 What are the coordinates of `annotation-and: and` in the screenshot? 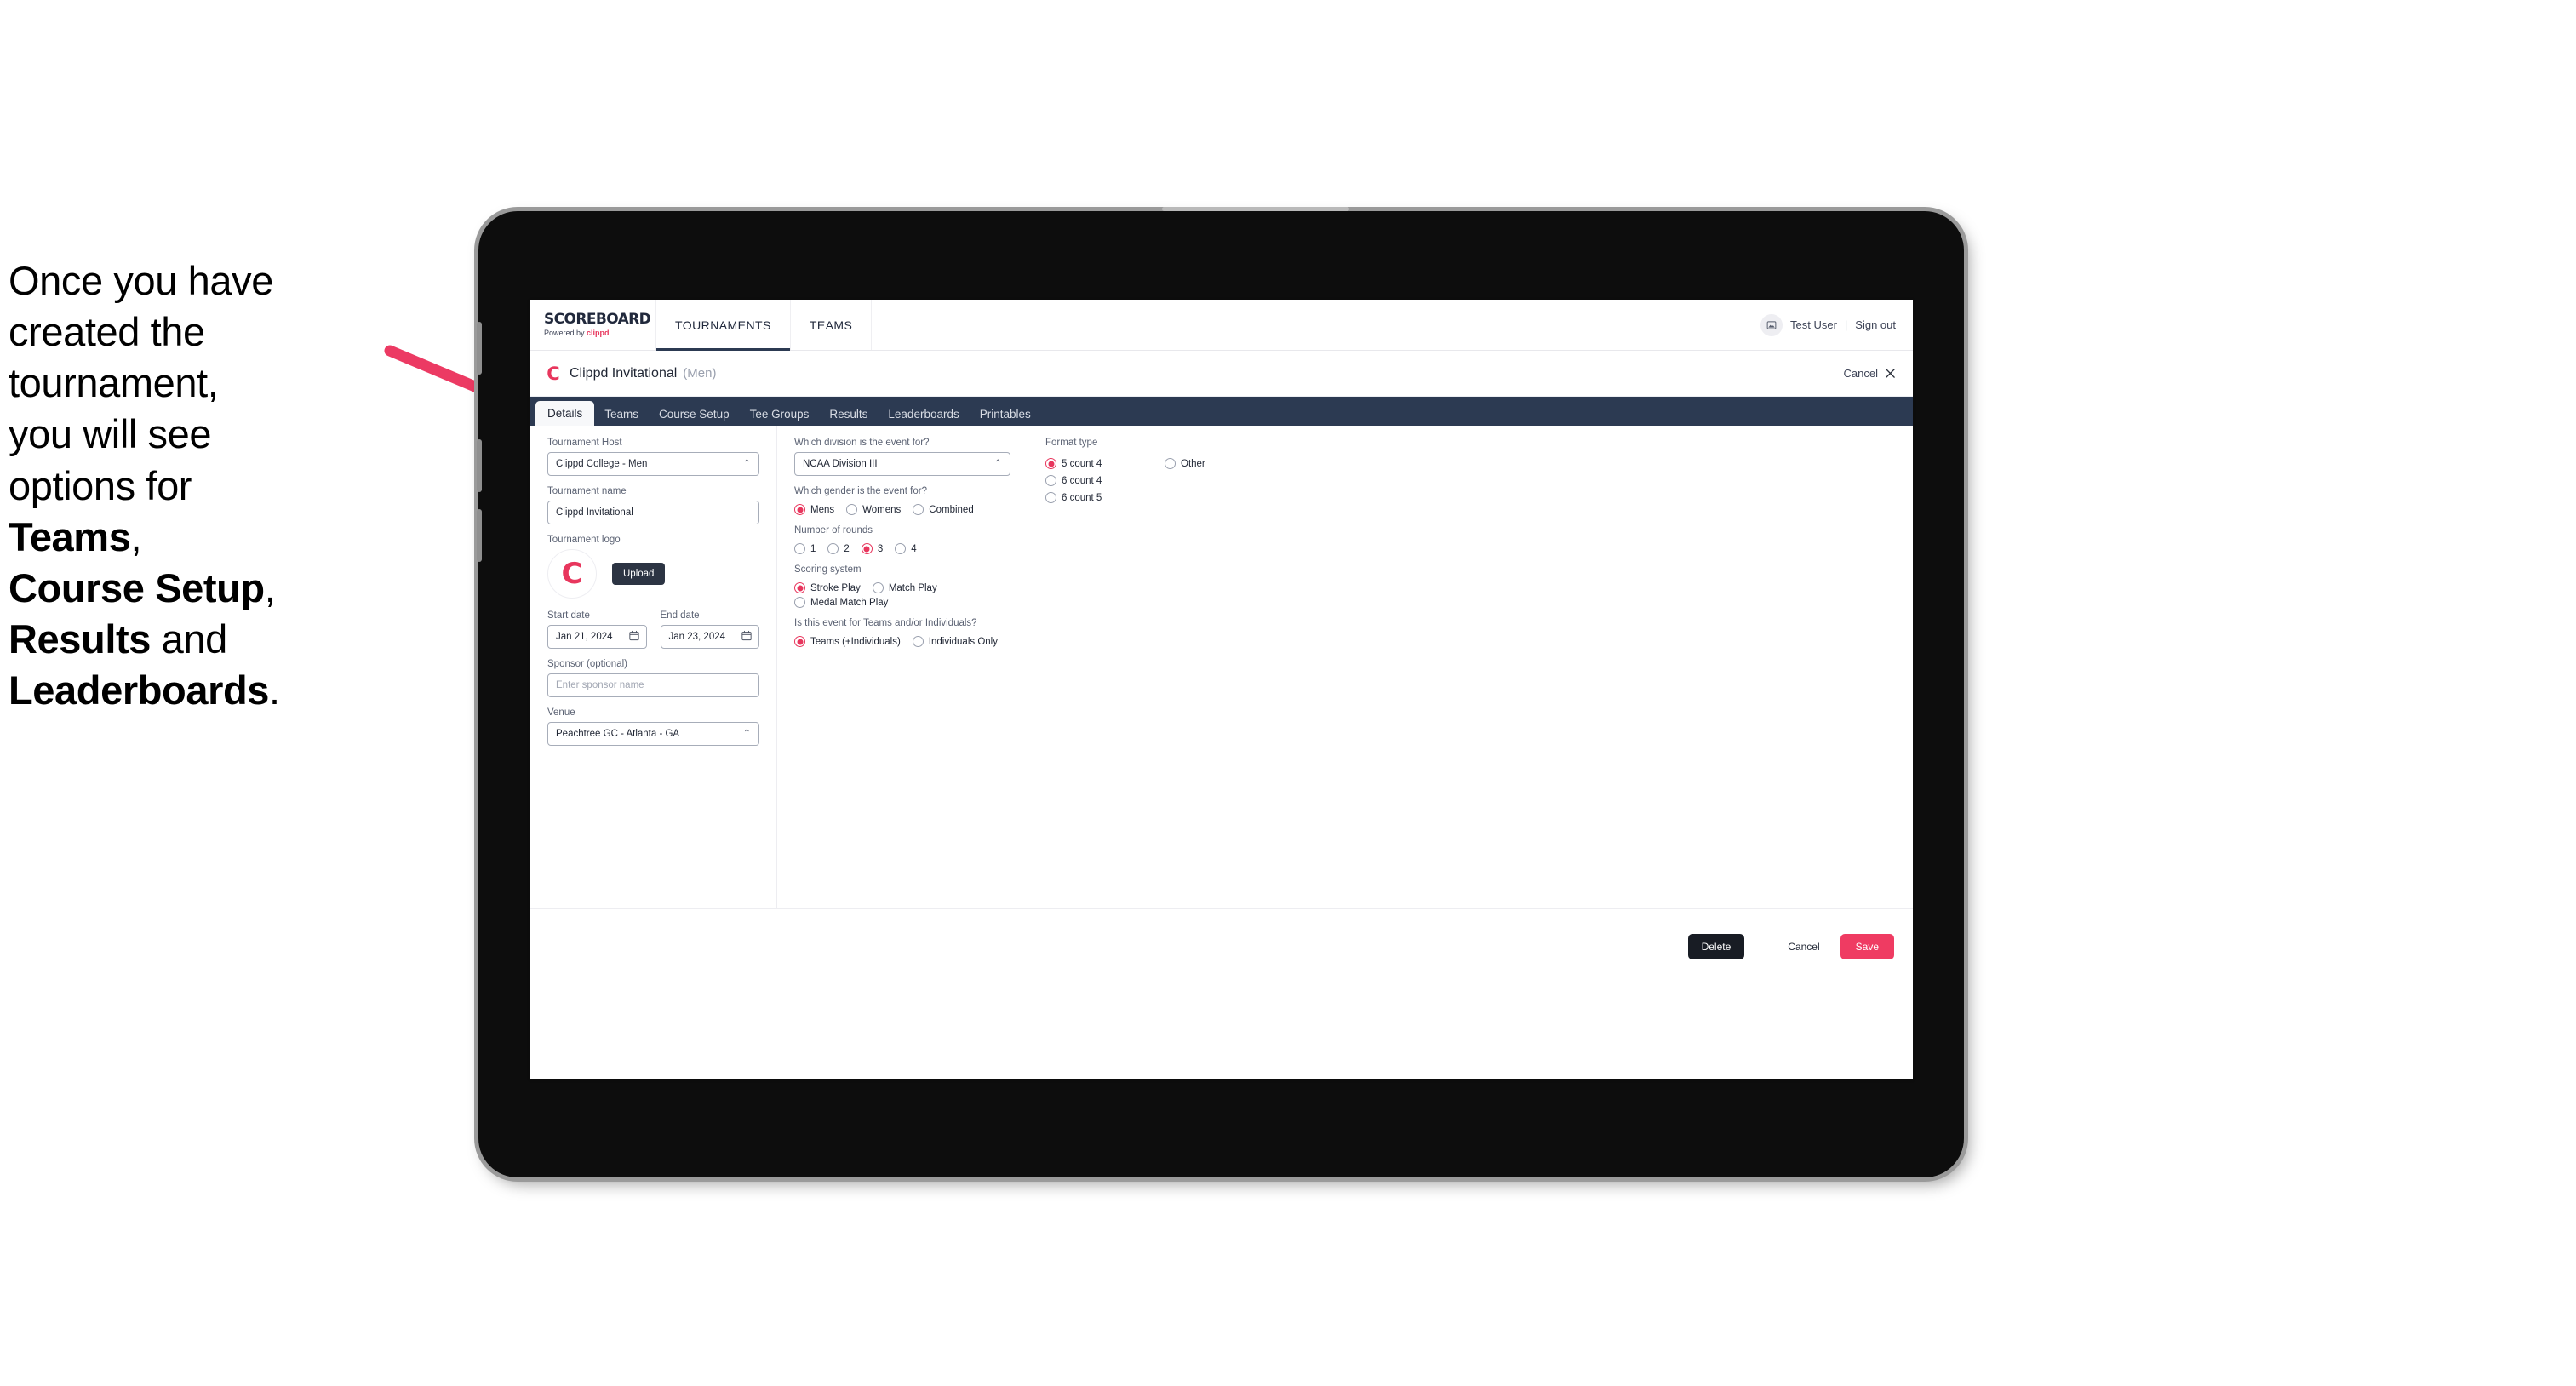 It's located at (189, 639).